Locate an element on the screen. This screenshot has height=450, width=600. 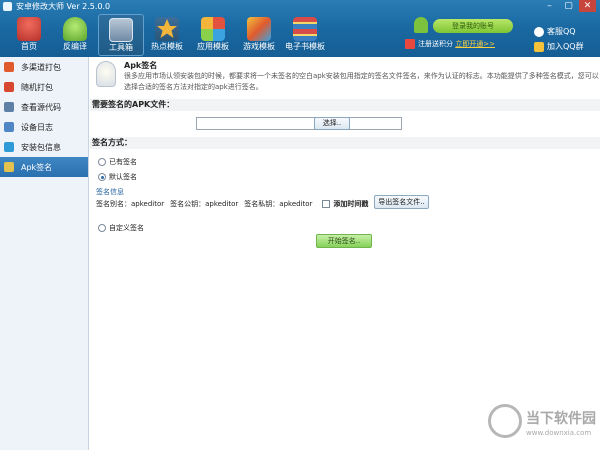
sidebar-item-label: 设备日志 is located at coordinates (37, 127).